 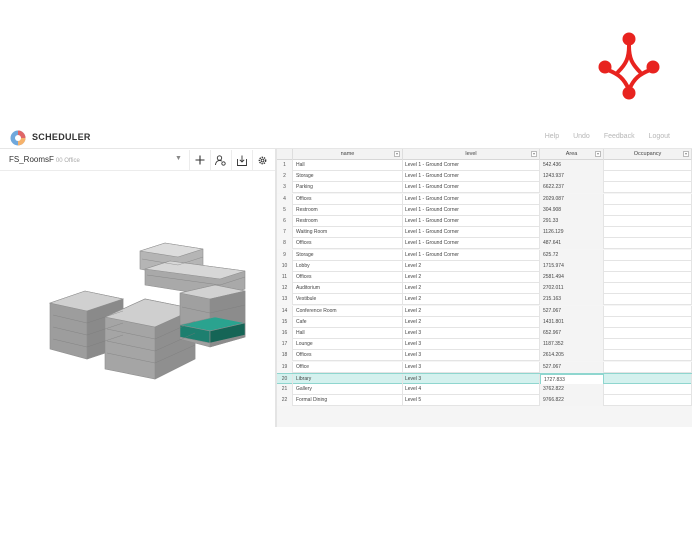 I want to click on table-row: 13 Vestibule Level 2 215.163, so click(x=484, y=300).